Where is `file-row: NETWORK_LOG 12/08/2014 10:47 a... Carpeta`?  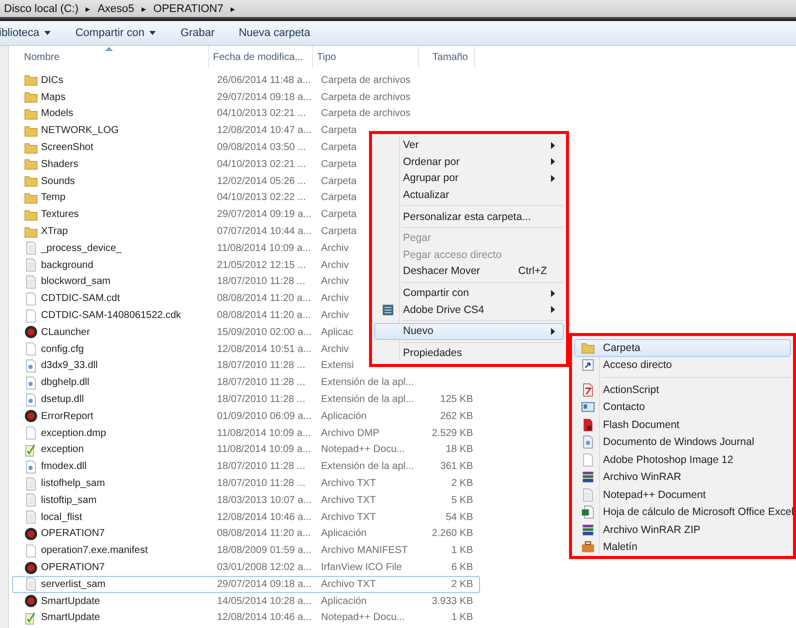 file-row: NETWORK_LOG 12/08/2014 10:47 a... Carpeta is located at coordinates (246, 131).